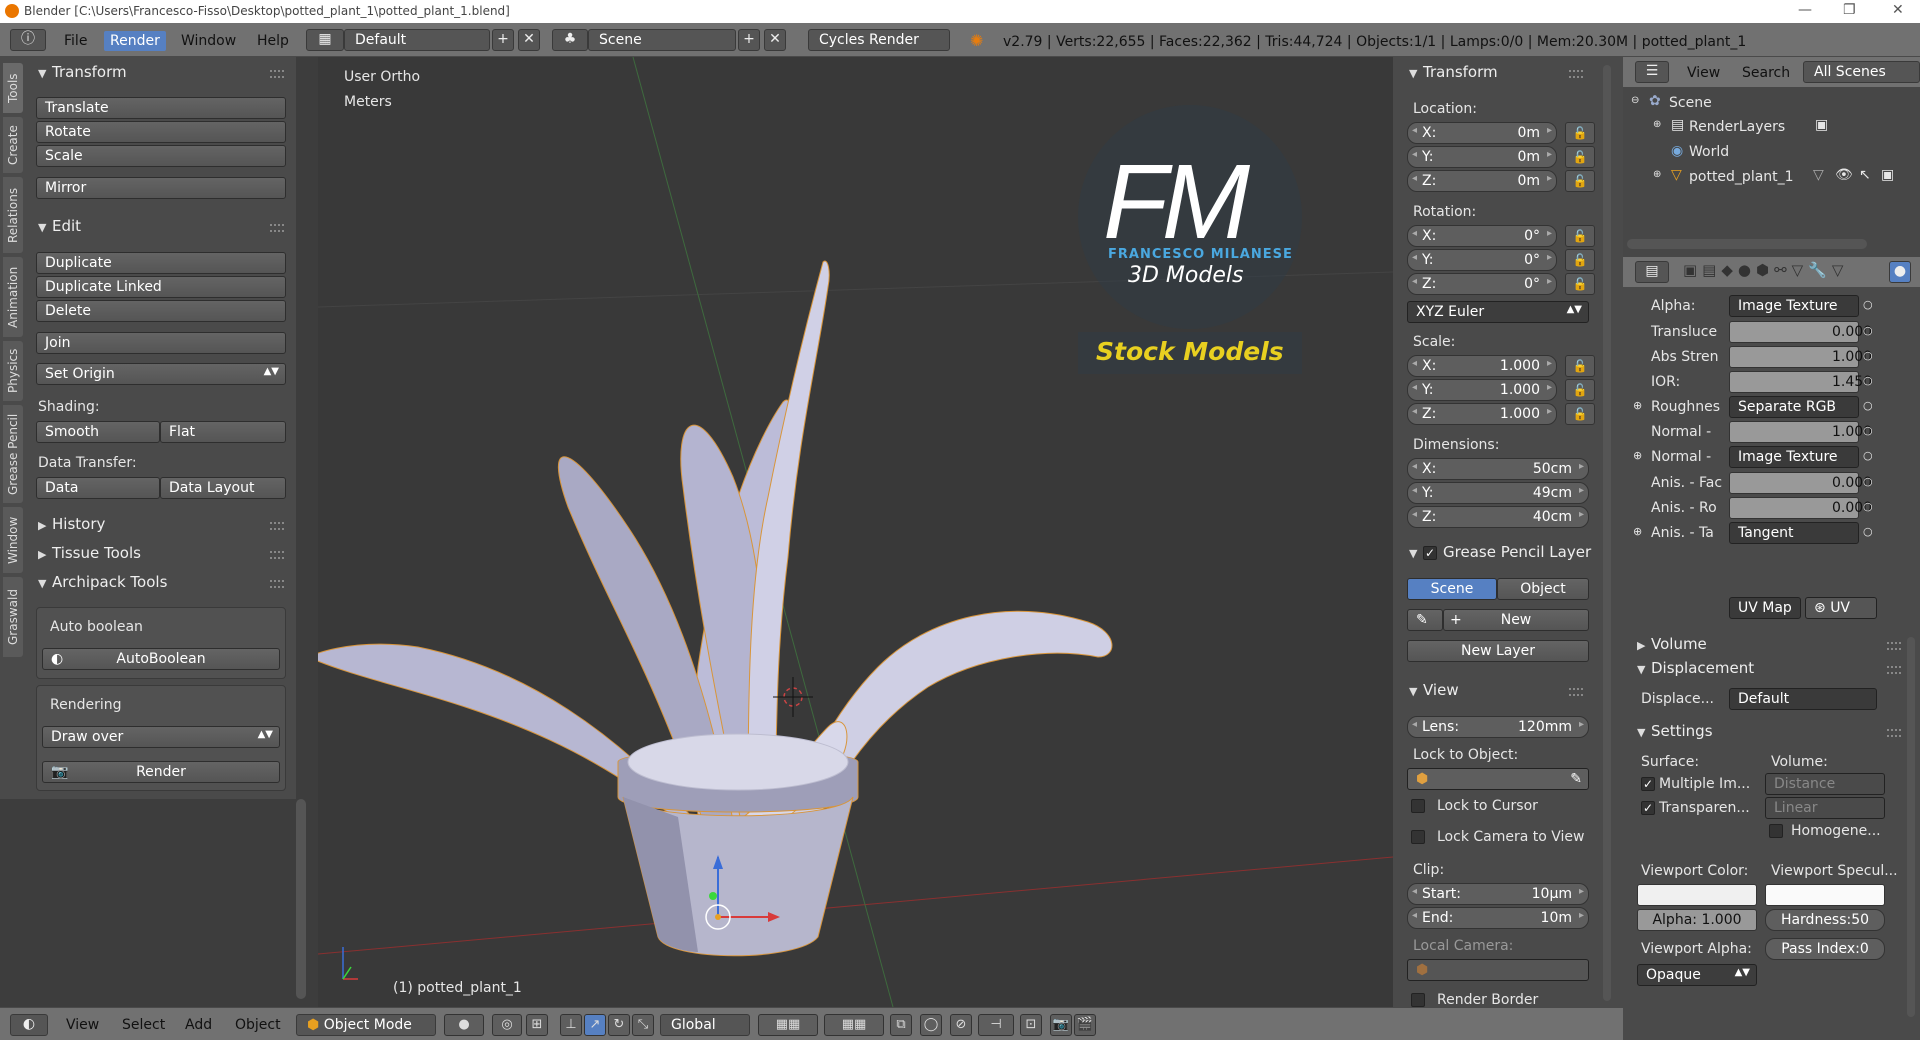 This screenshot has height=1040, width=1920. What do you see at coordinates (1794, 306) in the screenshot?
I see `property-select: Image Texture` at bounding box center [1794, 306].